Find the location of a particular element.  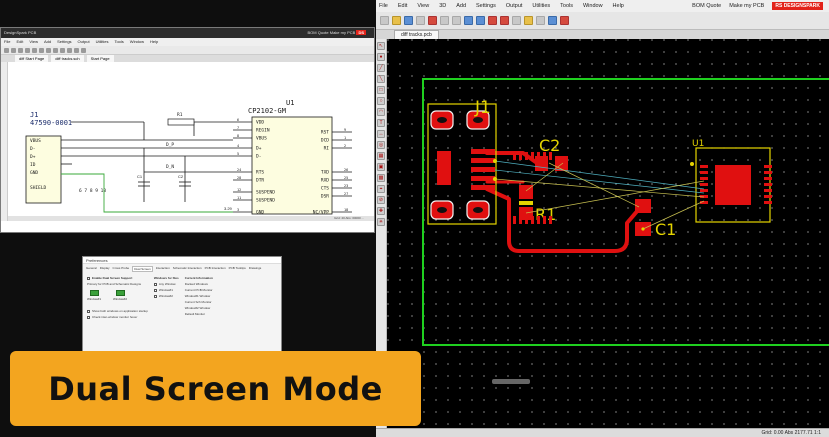

preferences-tab: Dual Screen is located at coordinates (142, 269).